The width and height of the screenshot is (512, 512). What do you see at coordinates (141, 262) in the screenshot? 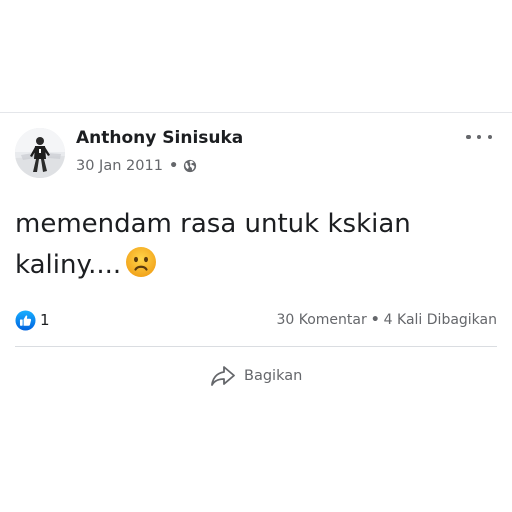
I see `sad-face-emoji` at bounding box center [141, 262].